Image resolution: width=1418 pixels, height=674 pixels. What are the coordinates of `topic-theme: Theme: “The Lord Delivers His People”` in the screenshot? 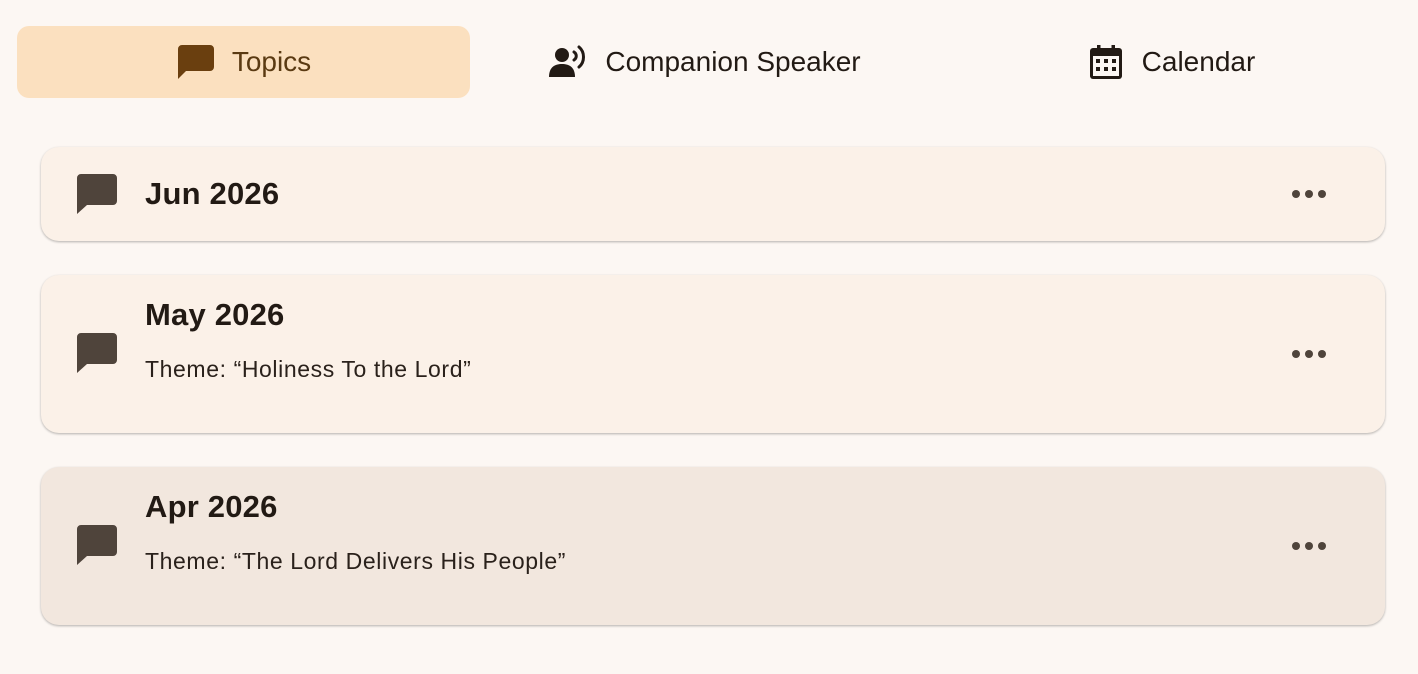 It's located at (356, 561).